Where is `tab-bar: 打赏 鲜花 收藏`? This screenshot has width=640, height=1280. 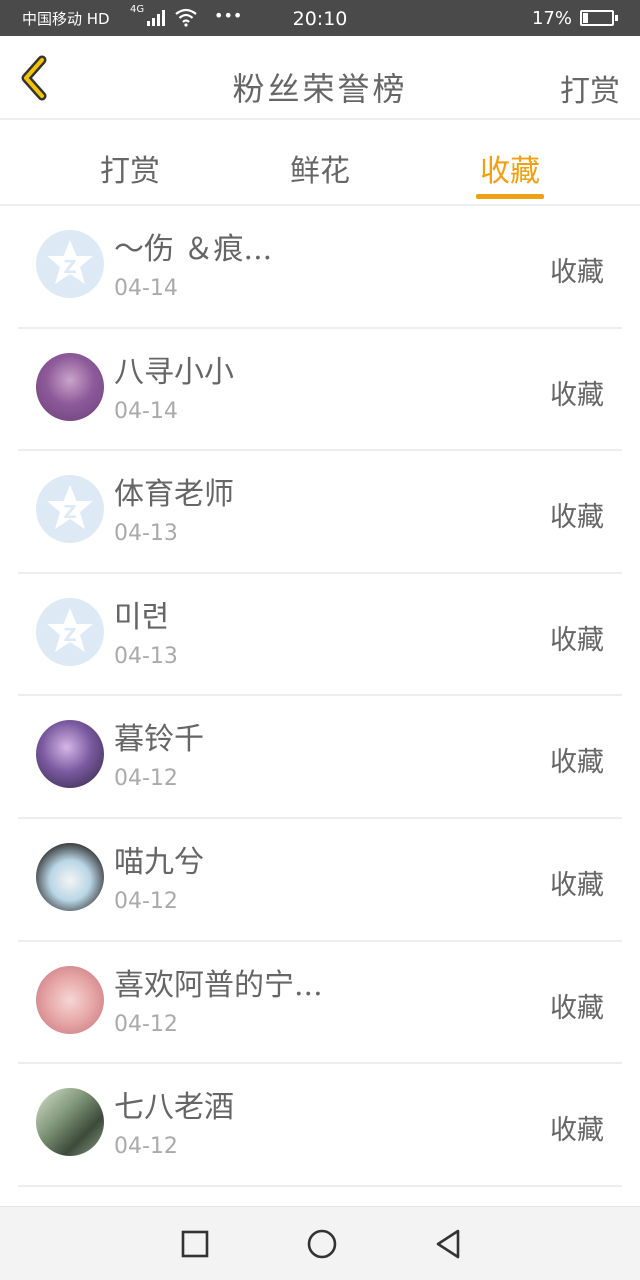
tab-bar: 打赏 鲜花 收藏 is located at coordinates (320, 164).